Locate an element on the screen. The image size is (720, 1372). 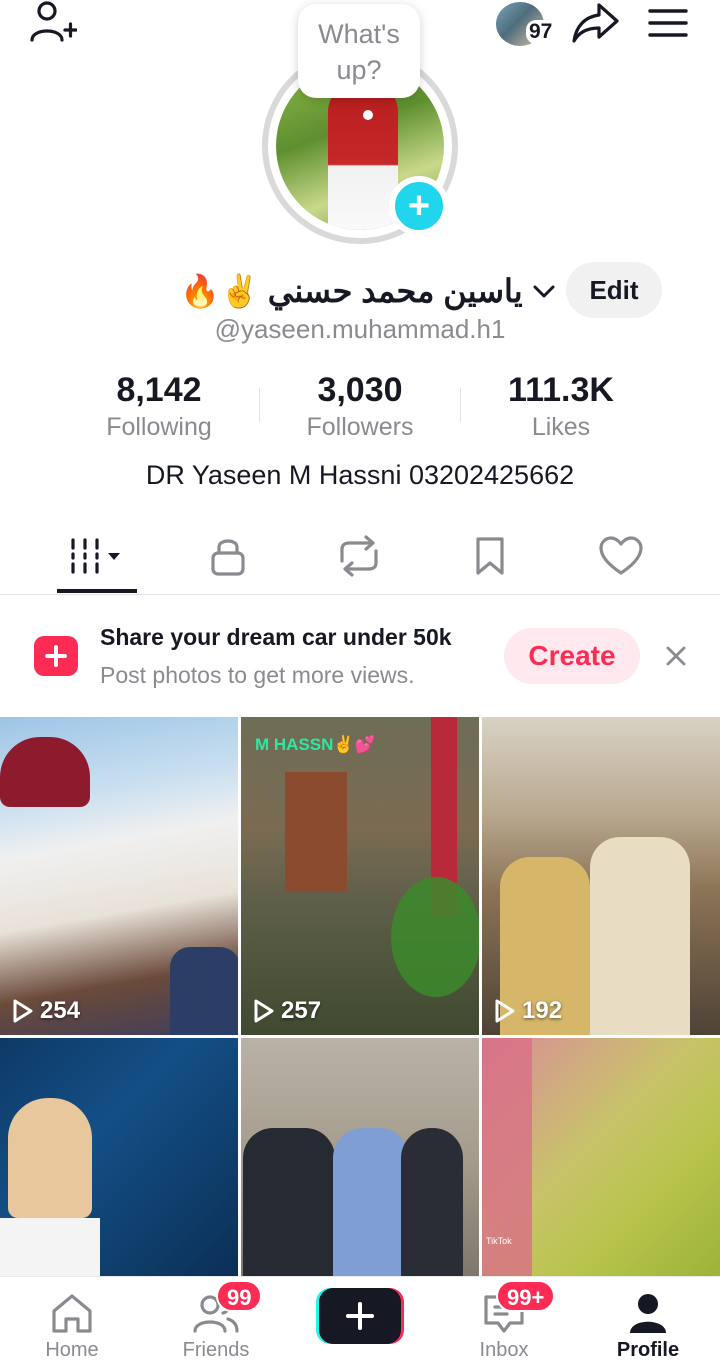
hamburger-menu-icon is located at coordinates (668, 23).